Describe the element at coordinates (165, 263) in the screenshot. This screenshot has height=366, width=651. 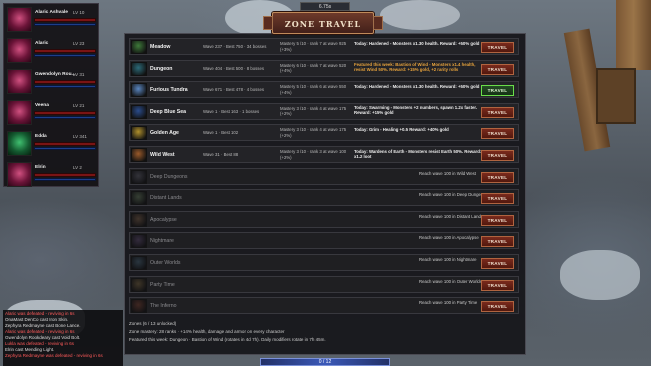
I see `zone-name: Outer Worlds` at that location.